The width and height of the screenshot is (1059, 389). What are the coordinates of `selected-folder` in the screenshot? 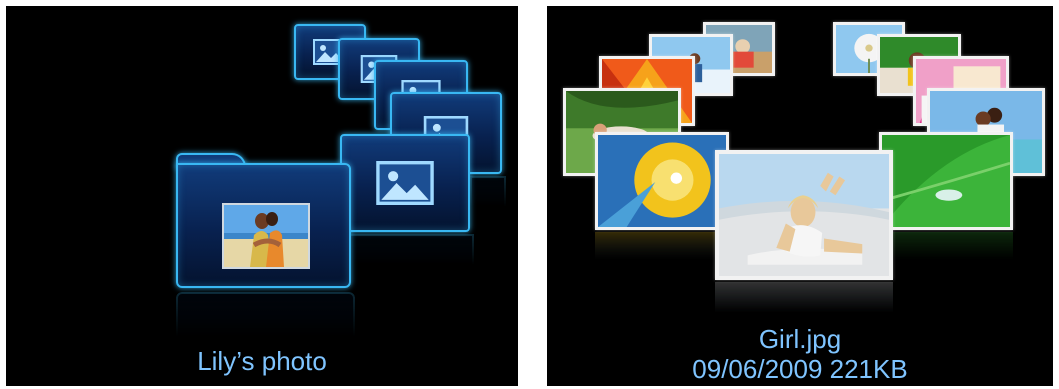 It's located at (263, 220).